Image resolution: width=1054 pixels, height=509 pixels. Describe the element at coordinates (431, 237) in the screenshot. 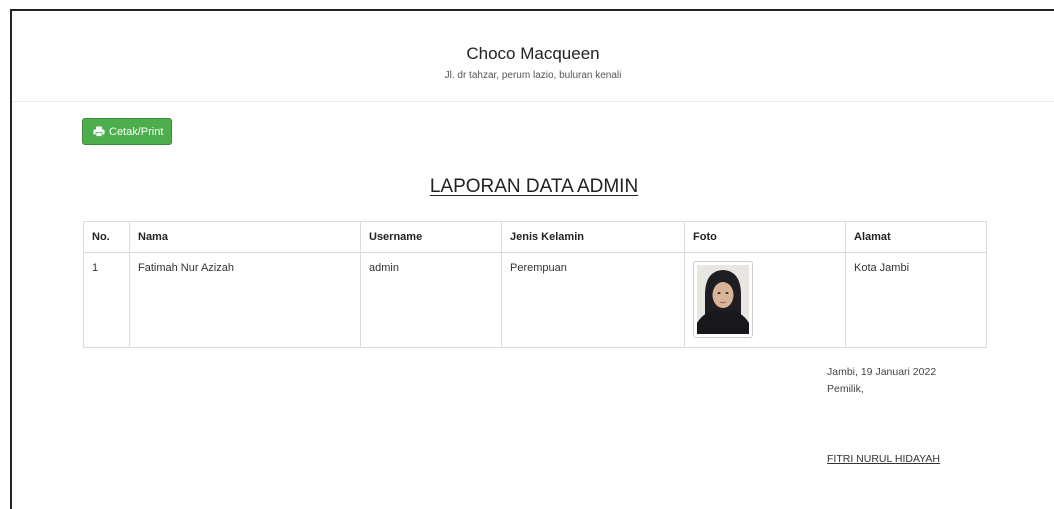

I see `column-header-username: Username` at that location.